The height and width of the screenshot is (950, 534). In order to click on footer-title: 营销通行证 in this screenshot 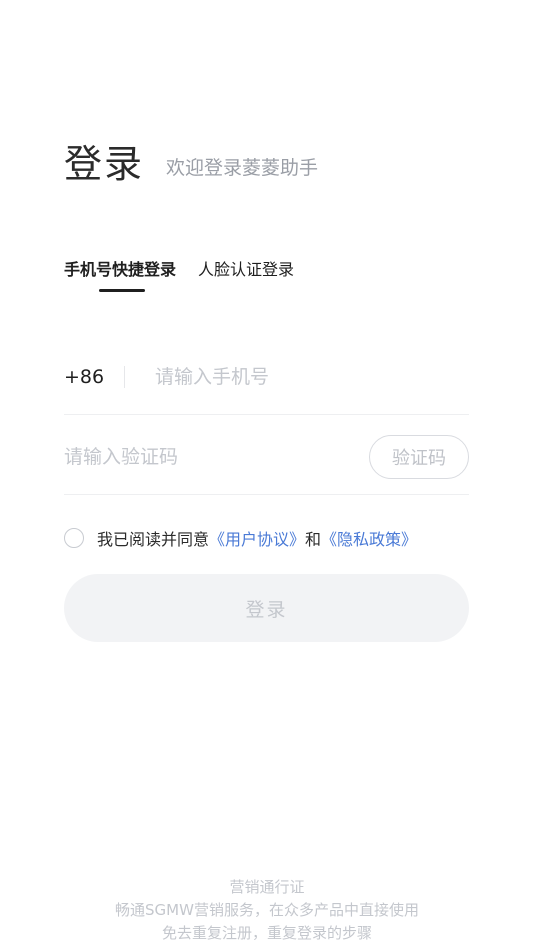, I will do `click(267, 887)`.